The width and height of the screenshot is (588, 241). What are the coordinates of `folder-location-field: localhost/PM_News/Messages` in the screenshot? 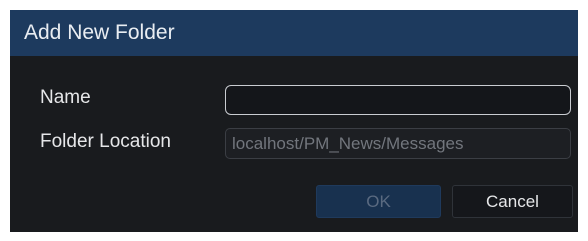 It's located at (398, 143).